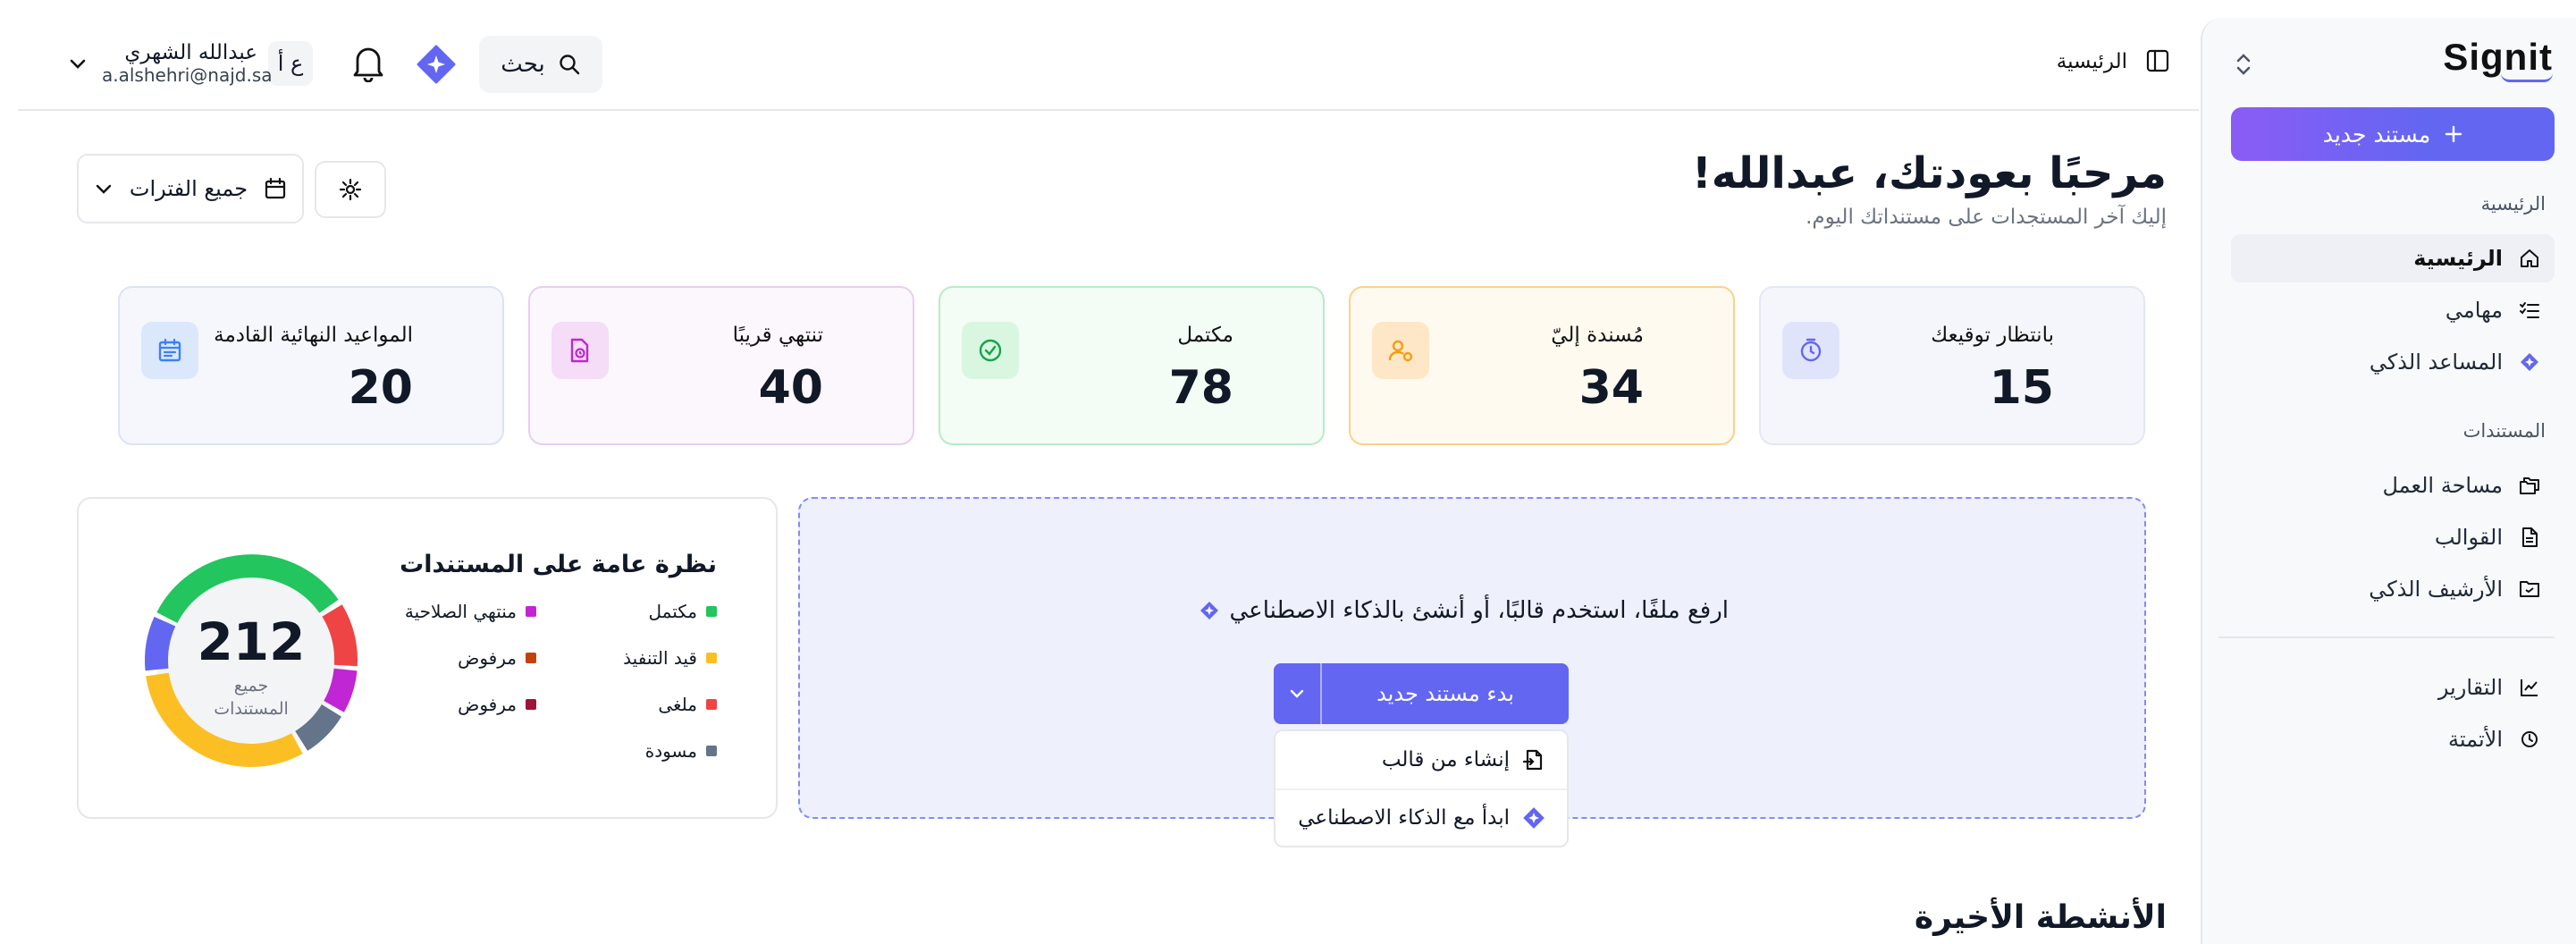  What do you see at coordinates (1929, 173) in the screenshot?
I see `page-title: مرحبًا بعودتك، عبدالله!` at bounding box center [1929, 173].